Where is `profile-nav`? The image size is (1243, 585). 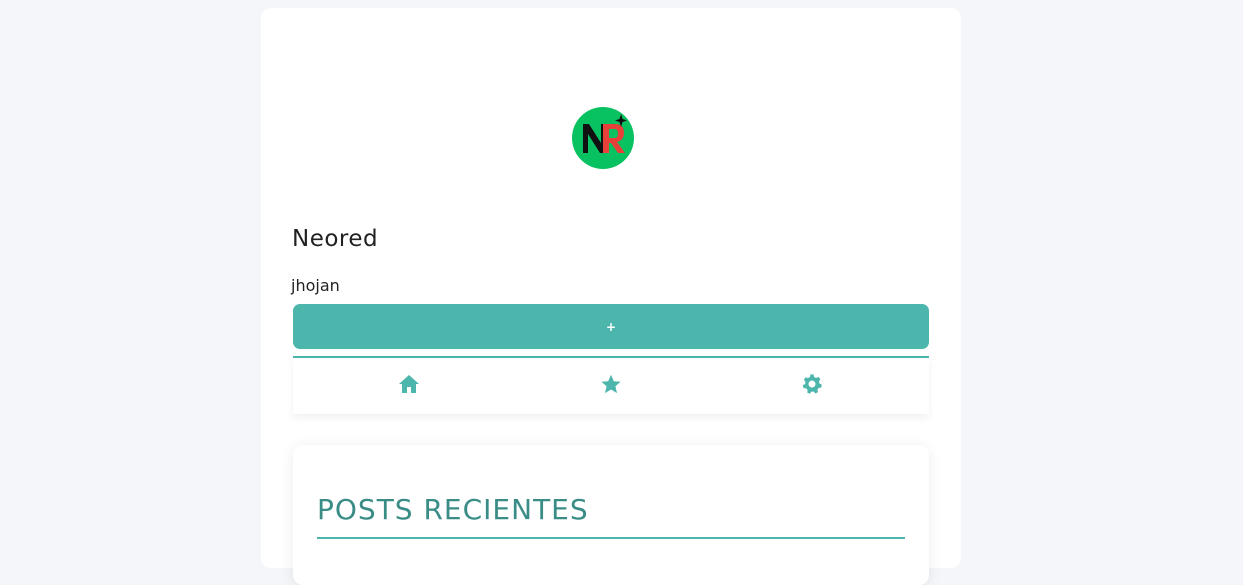 profile-nav is located at coordinates (611, 385).